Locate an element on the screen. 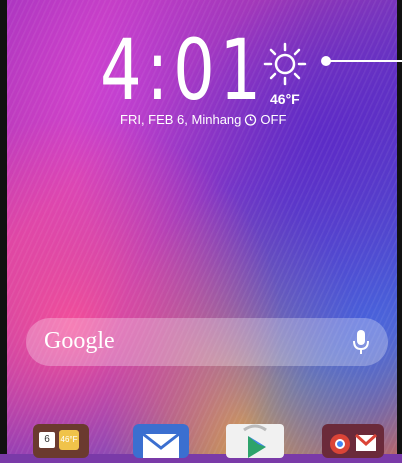 Image resolution: width=402 pixels, height=463 pixels. calendar-weather-widget: 6 46°F is located at coordinates (61, 441).